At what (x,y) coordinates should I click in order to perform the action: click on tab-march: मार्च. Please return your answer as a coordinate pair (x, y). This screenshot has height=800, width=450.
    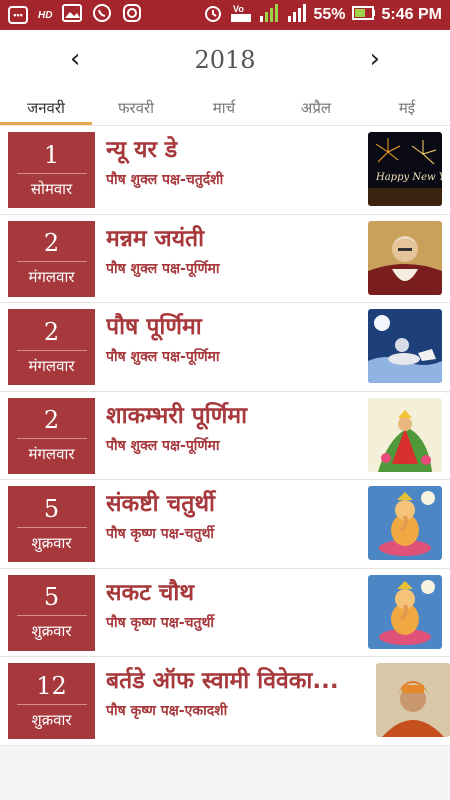
    Looking at the image, I should click on (224, 108).